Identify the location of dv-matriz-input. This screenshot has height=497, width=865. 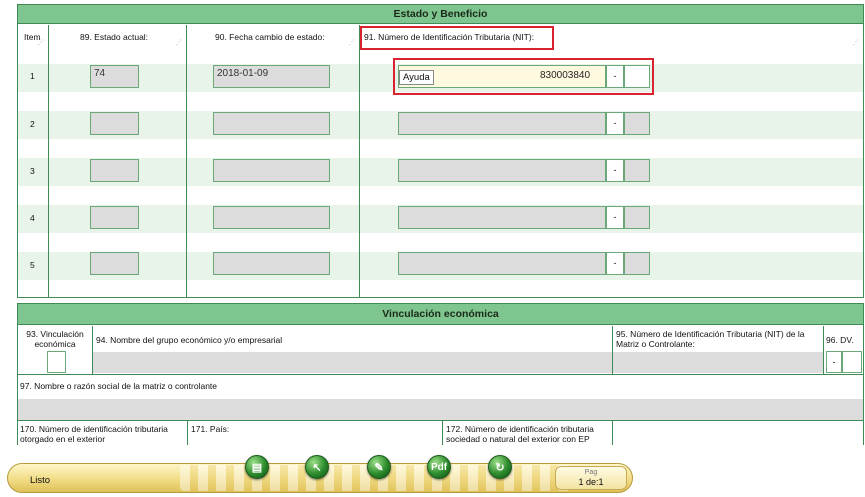
(852, 362).